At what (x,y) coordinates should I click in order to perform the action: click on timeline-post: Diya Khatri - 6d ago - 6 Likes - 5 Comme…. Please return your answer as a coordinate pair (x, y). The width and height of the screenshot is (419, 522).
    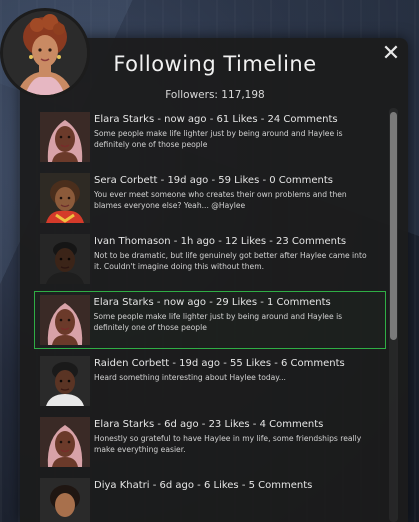
    Looking at the image, I should click on (210, 498).